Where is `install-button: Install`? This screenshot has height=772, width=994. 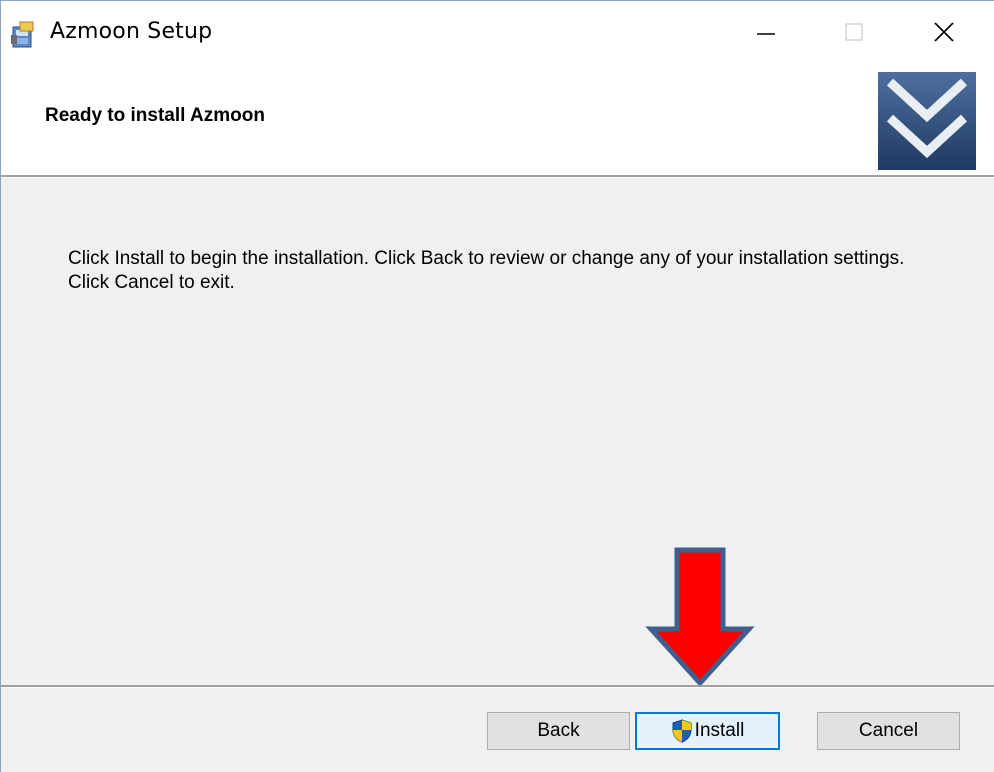
install-button: Install is located at coordinates (707, 731).